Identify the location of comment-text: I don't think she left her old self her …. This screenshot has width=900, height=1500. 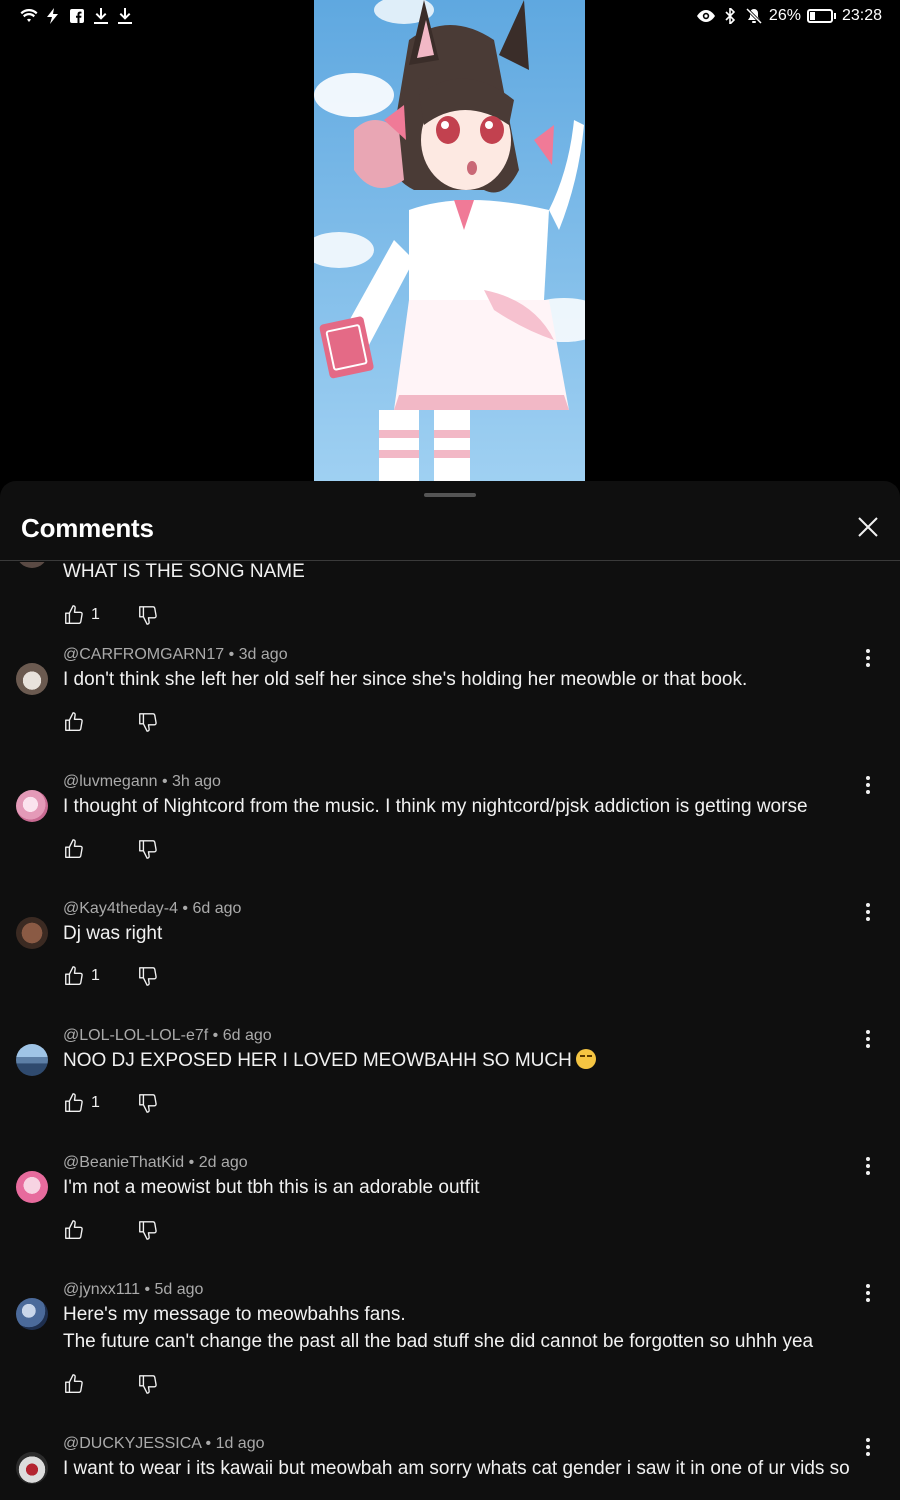
(405, 679).